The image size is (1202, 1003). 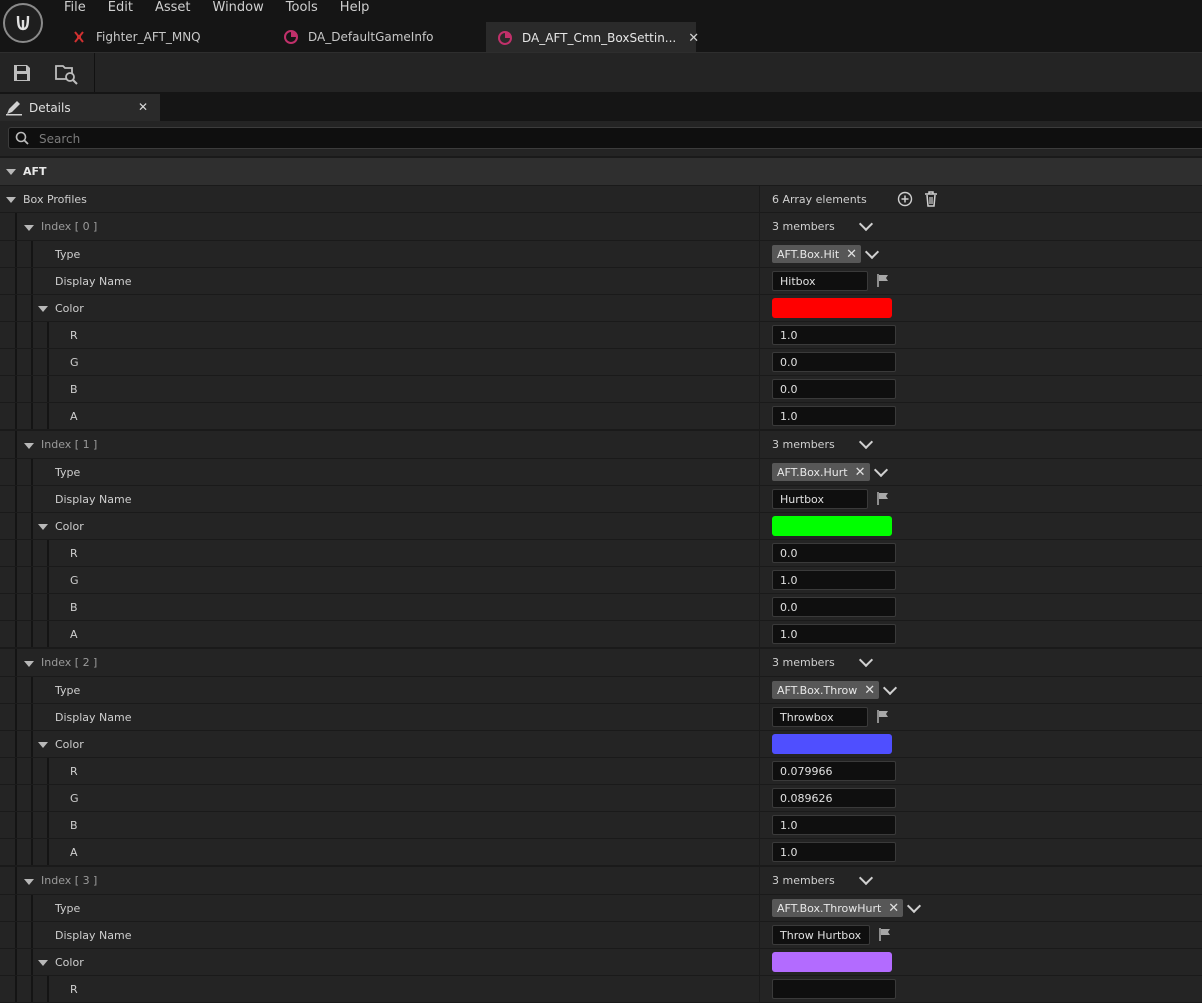 I want to click on channel-input-g: 1.0, so click(x=834, y=580).